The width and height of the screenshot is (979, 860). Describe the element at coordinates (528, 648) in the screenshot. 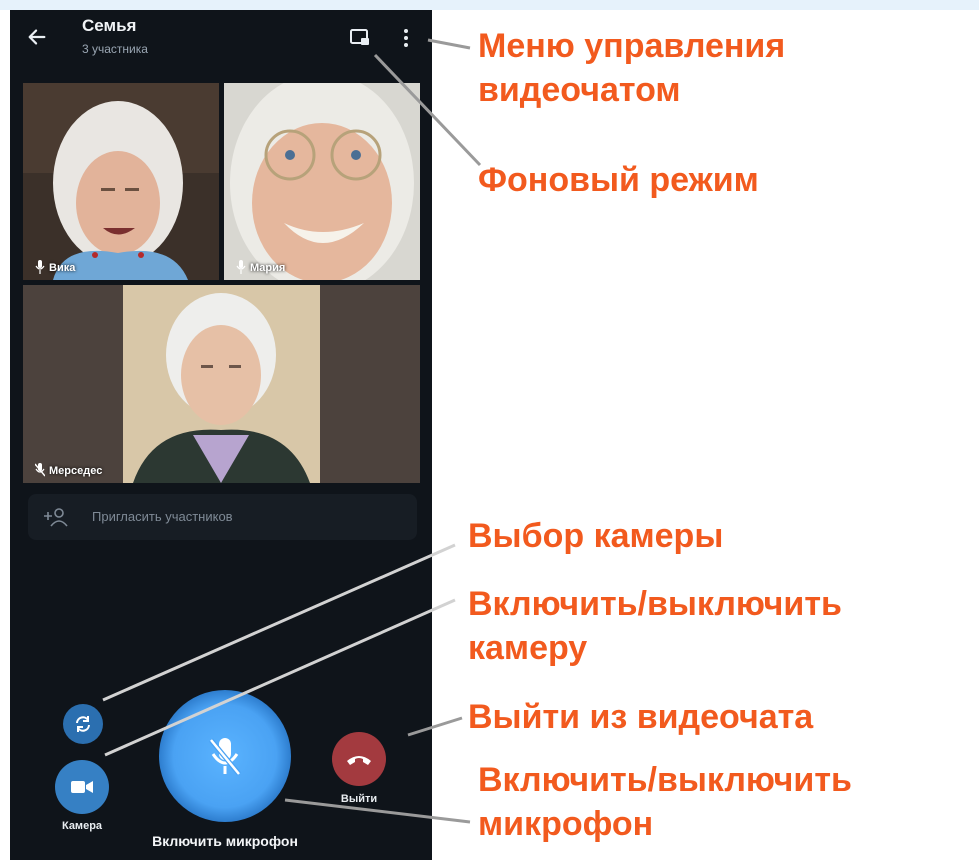

I see `annotation-camera-toggle-line-2: камеру` at that location.